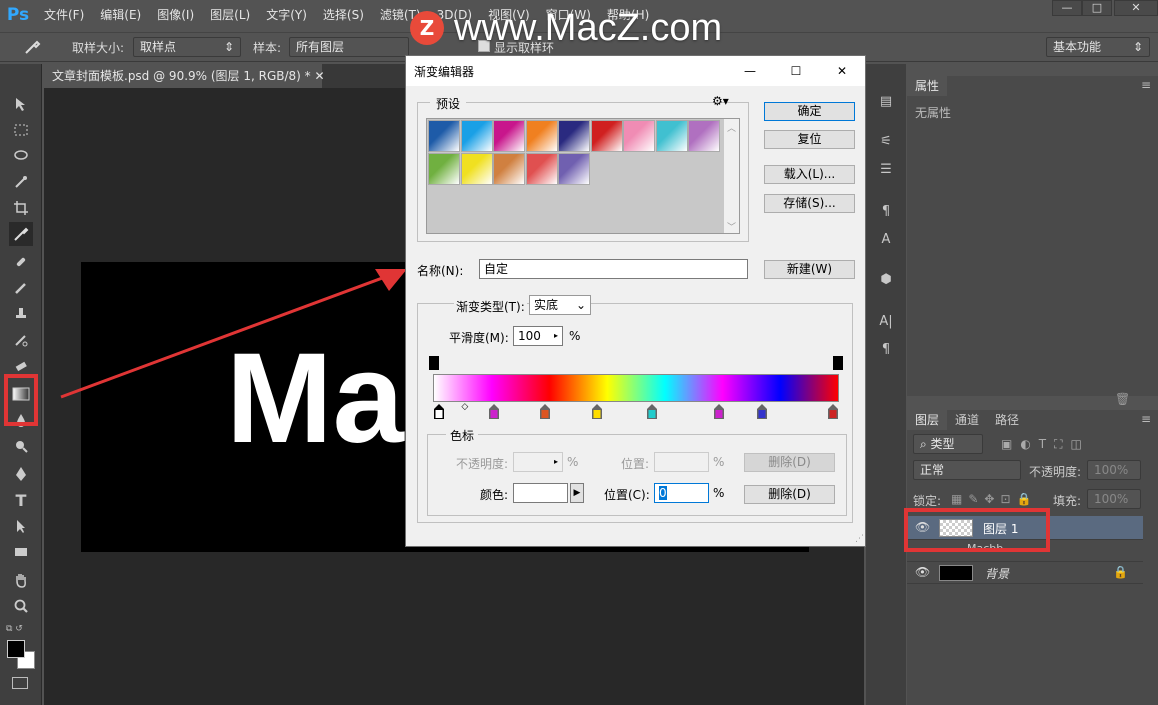  Describe the element at coordinates (21, 474) in the screenshot. I see `pen-tool-icon` at that location.